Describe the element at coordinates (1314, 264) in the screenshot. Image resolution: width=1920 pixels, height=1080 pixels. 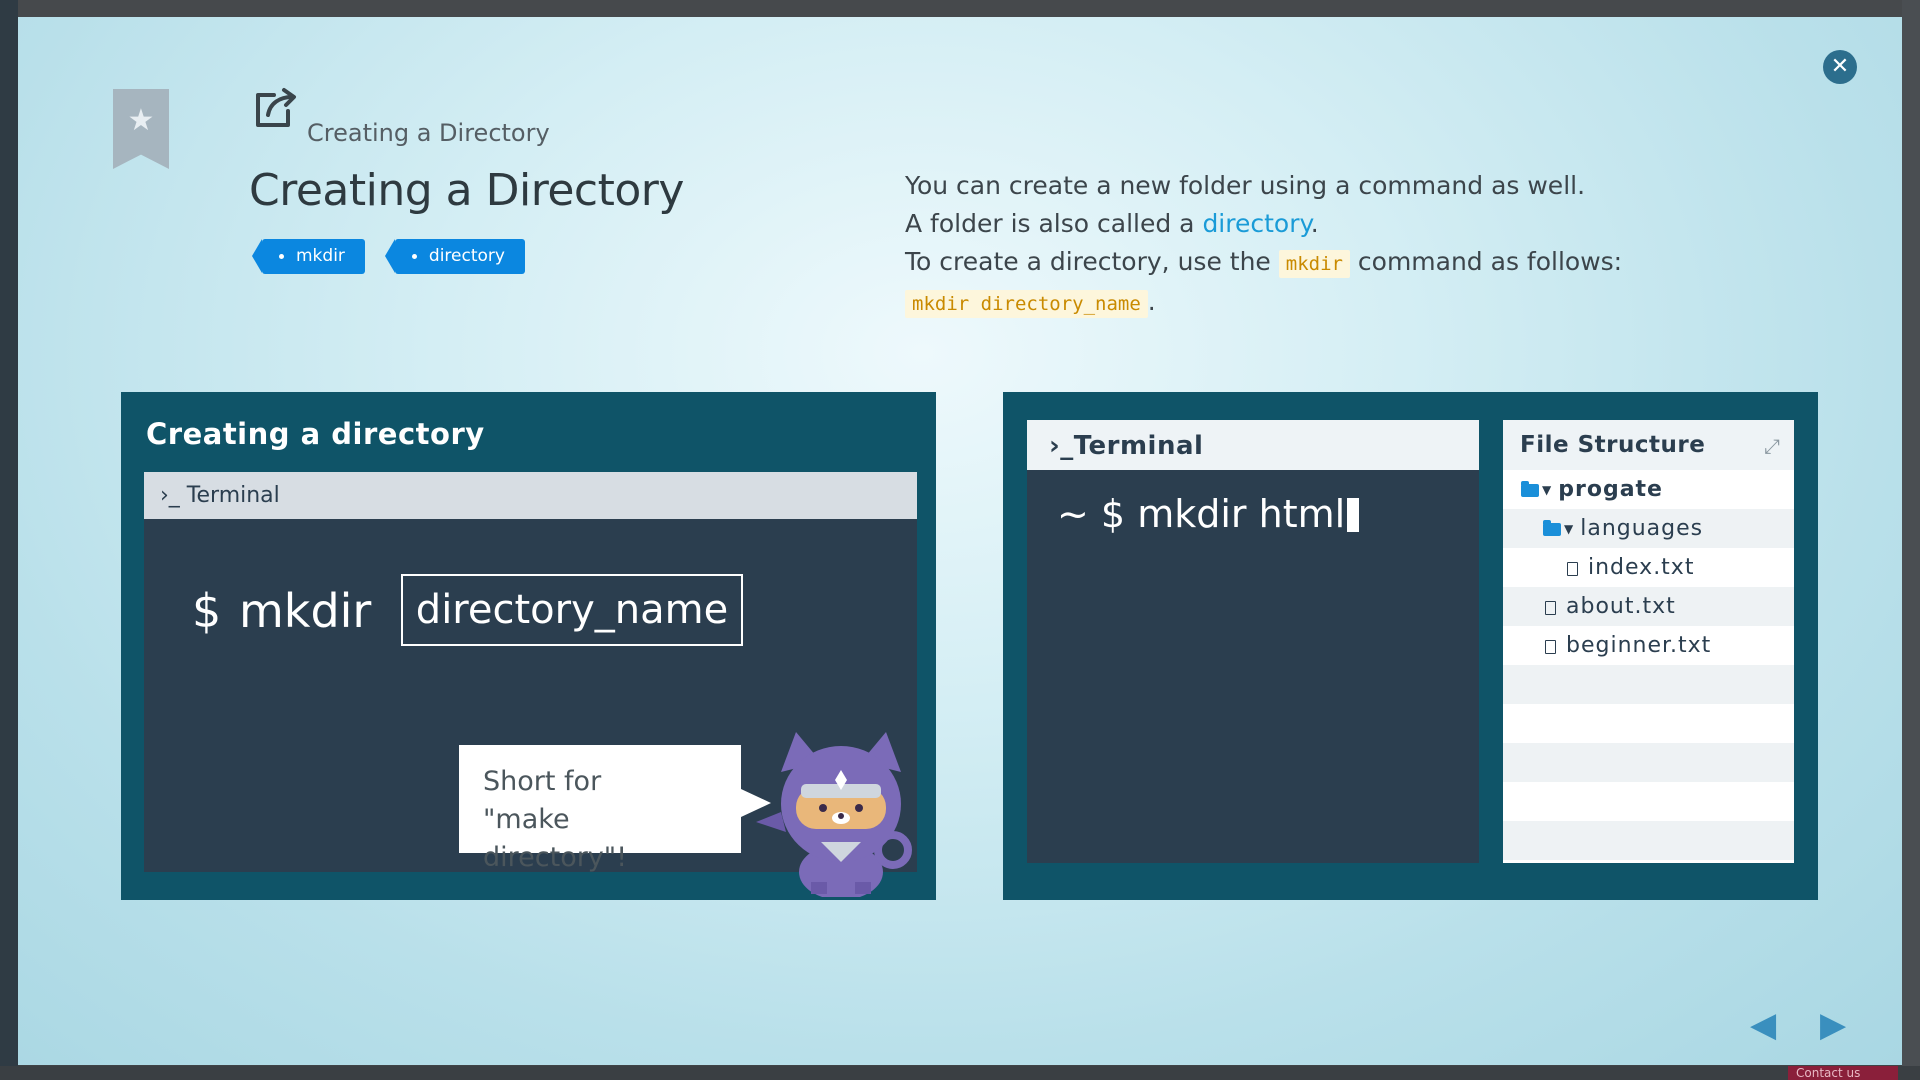
I see `inline-code-mkdir: mkdir` at that location.